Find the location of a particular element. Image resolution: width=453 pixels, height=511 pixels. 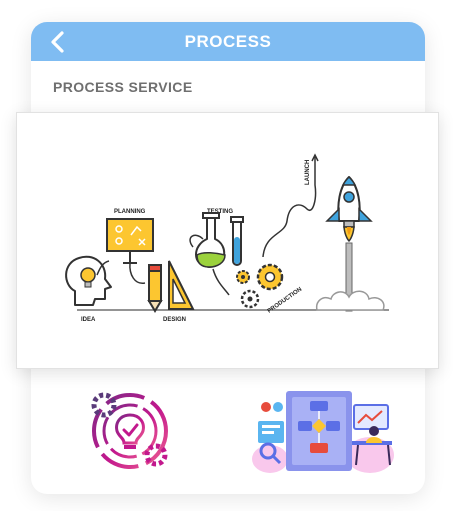

smoke-cloud-icon is located at coordinates (350, 300).